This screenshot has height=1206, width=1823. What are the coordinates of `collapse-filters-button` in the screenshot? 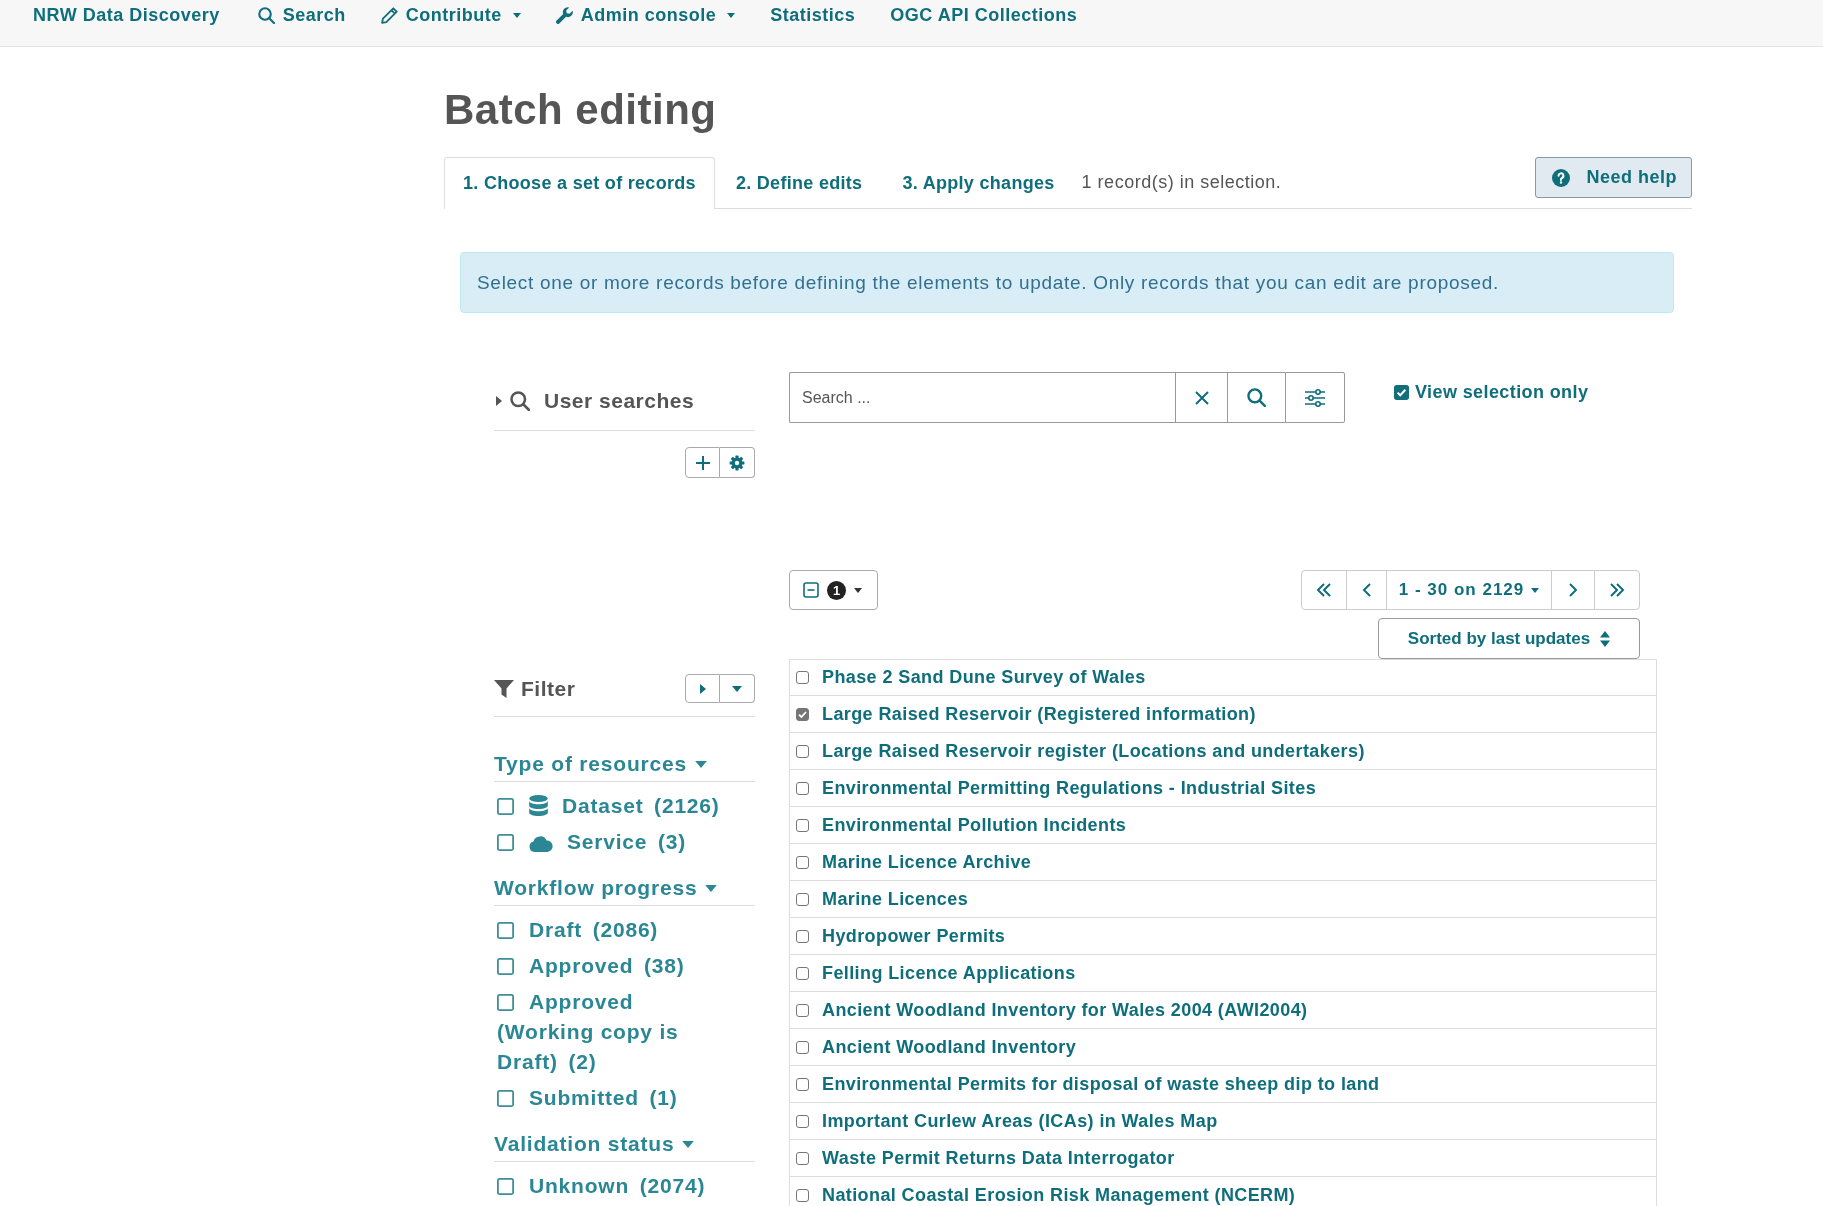 It's located at (737, 688).